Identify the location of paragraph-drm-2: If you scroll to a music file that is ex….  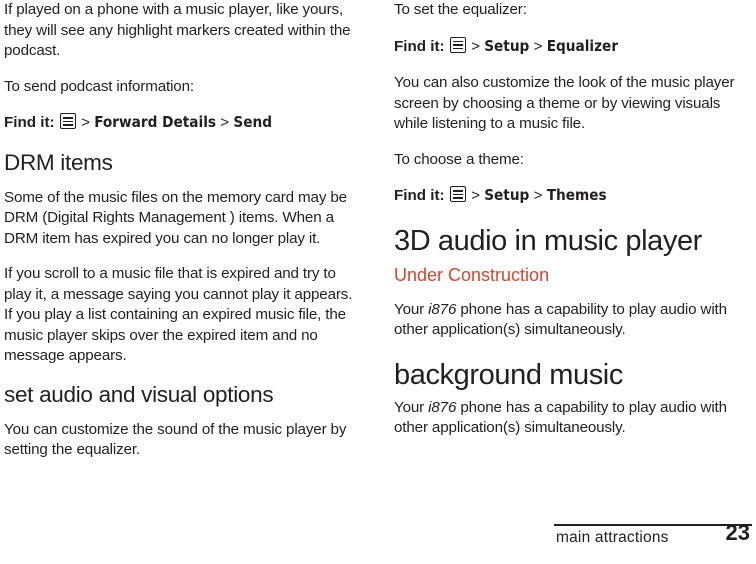
(178, 314).